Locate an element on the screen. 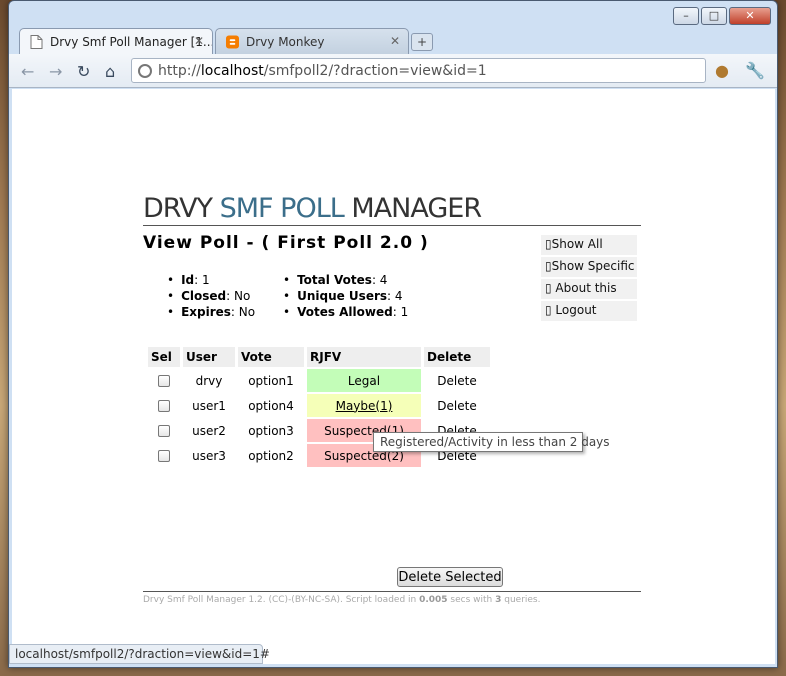 The height and width of the screenshot is (676, 786). info-expires: Expires: No is located at coordinates (225, 313).